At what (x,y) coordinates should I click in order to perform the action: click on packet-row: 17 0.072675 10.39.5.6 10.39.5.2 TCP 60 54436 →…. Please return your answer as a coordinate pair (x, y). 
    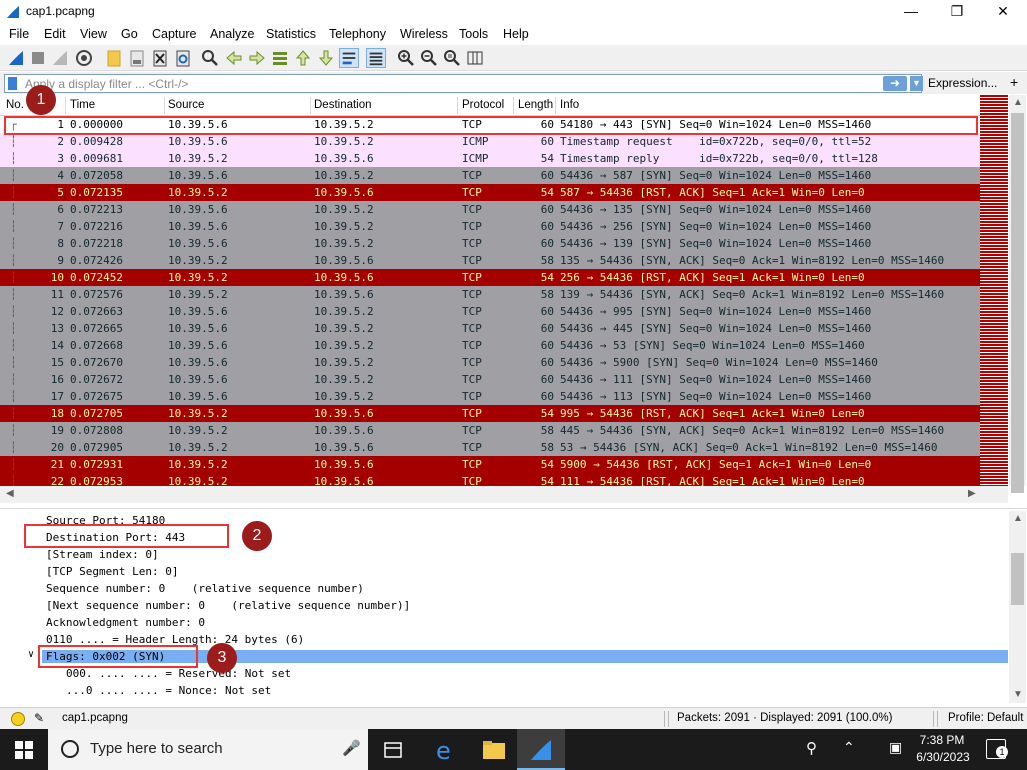
    Looking at the image, I should click on (490, 396).